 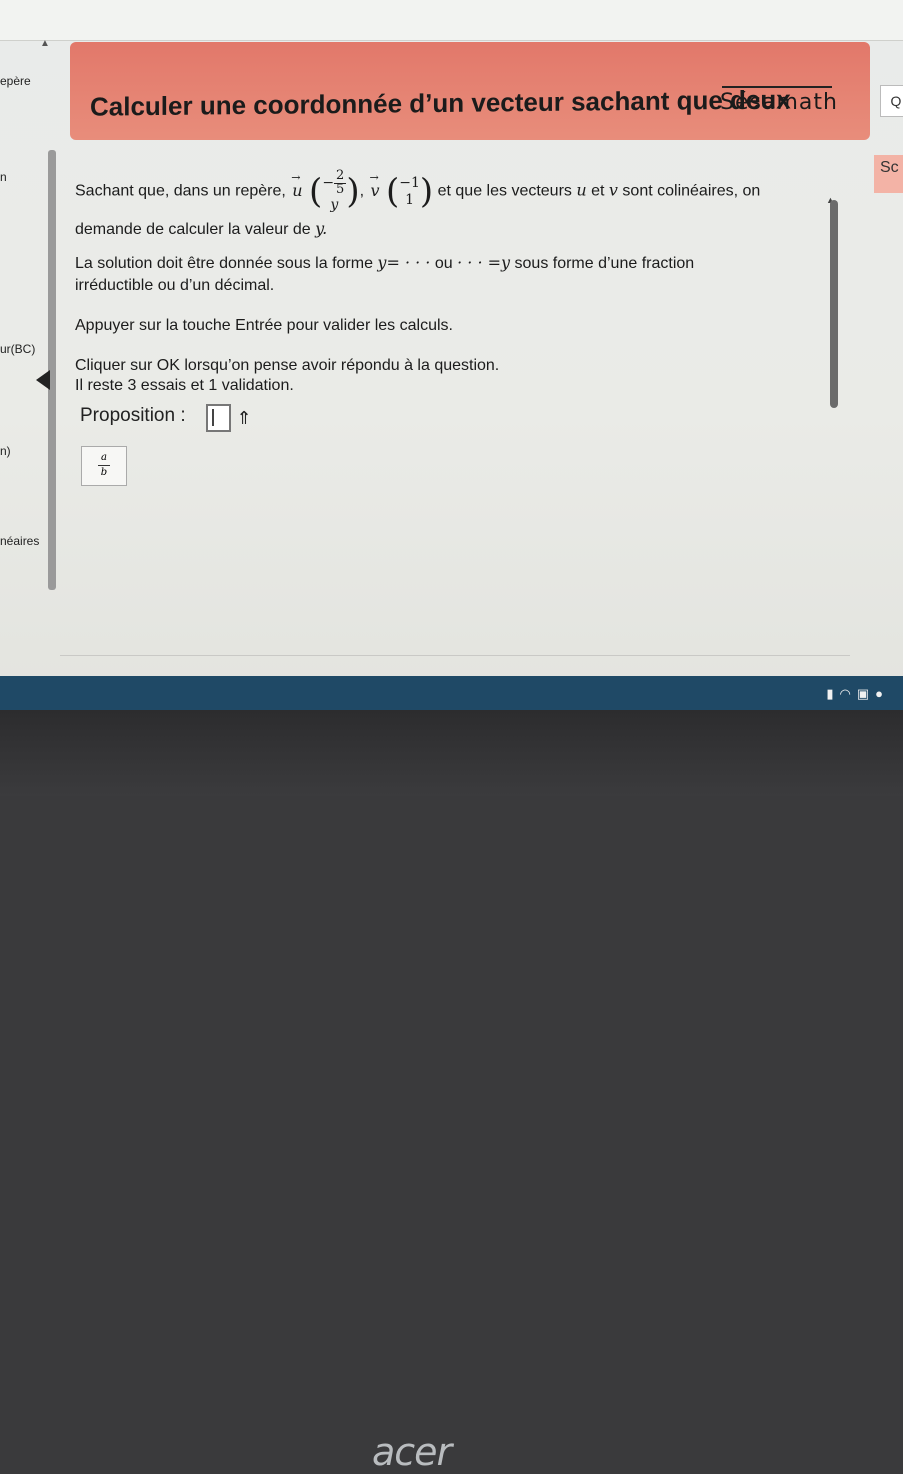 What do you see at coordinates (296, 185) in the screenshot?
I see `vector-u: → u` at bounding box center [296, 185].